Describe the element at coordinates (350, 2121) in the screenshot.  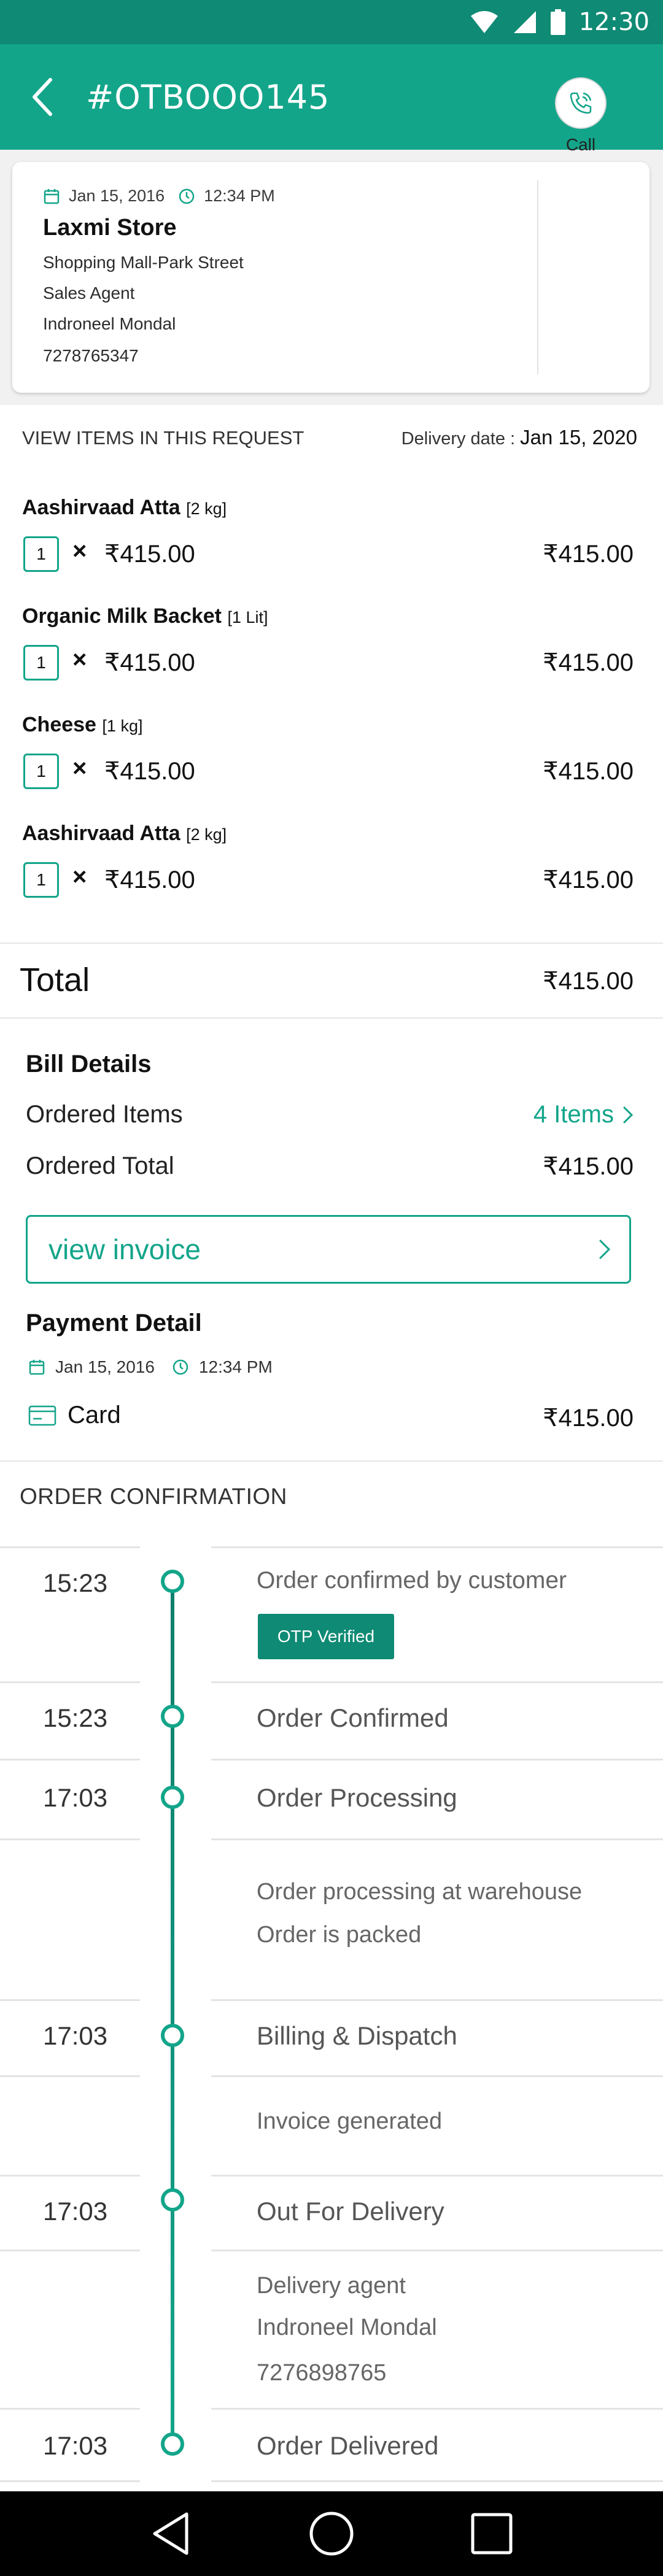
I see `timeline-detail: Invoice generated` at that location.